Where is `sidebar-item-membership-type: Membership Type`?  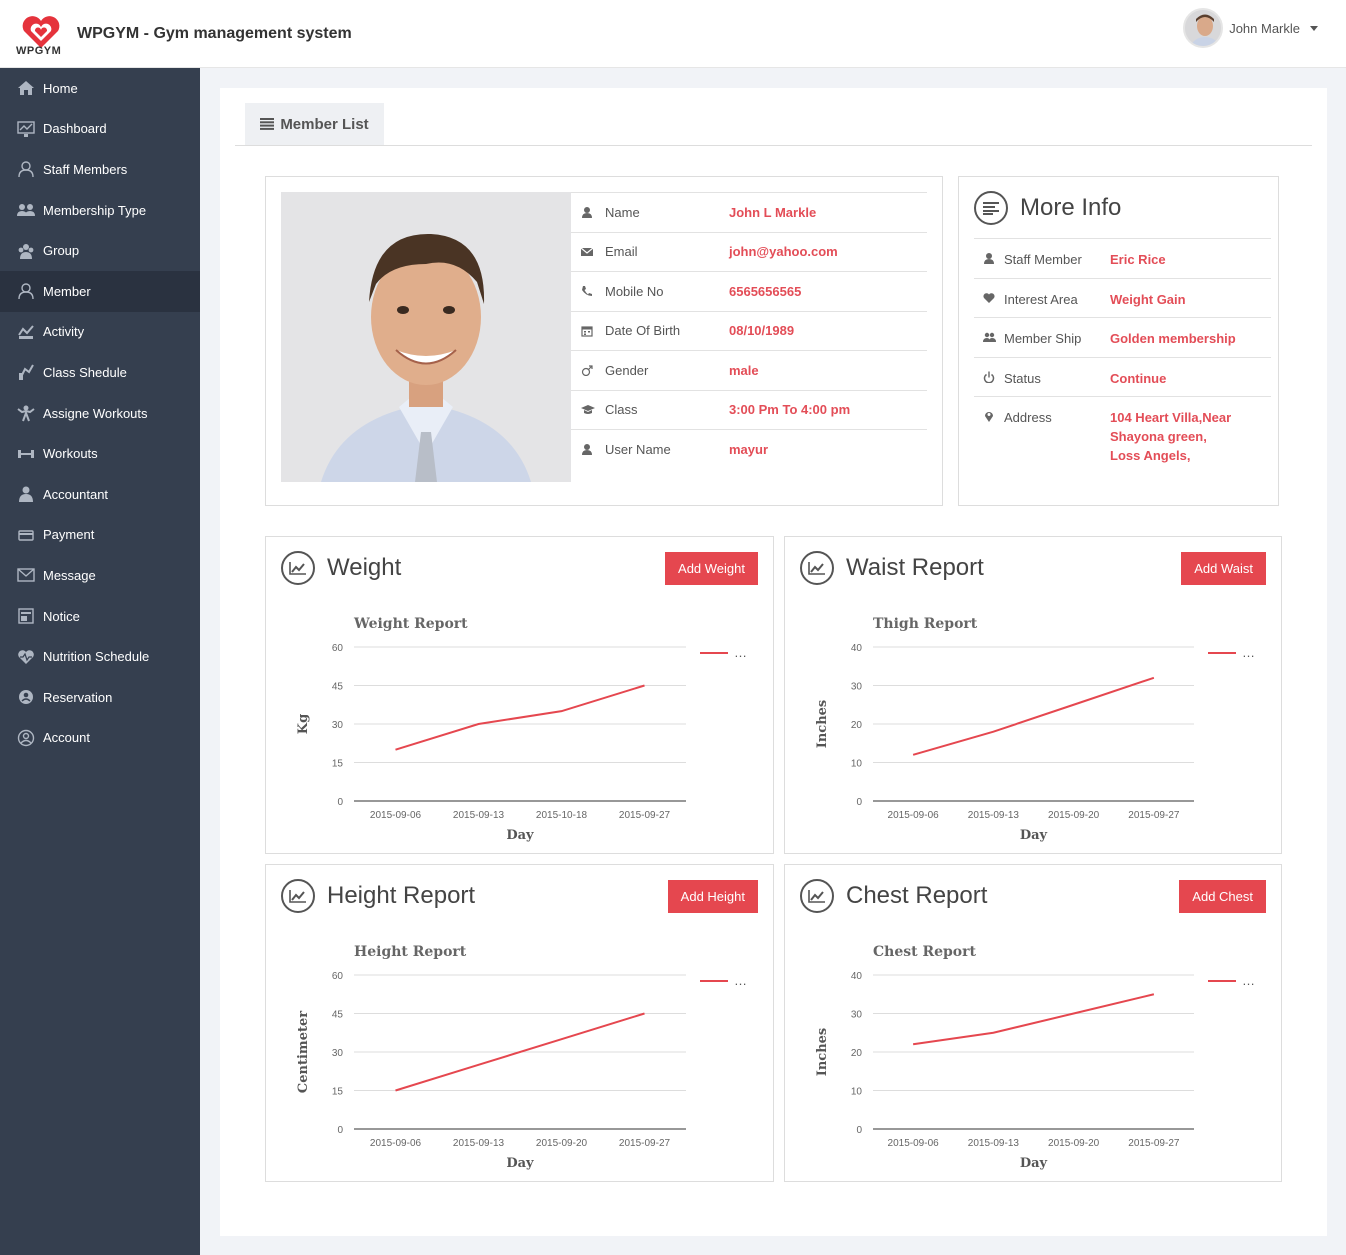
sidebar-item-membership-type: Membership Type is located at coordinates (100, 210).